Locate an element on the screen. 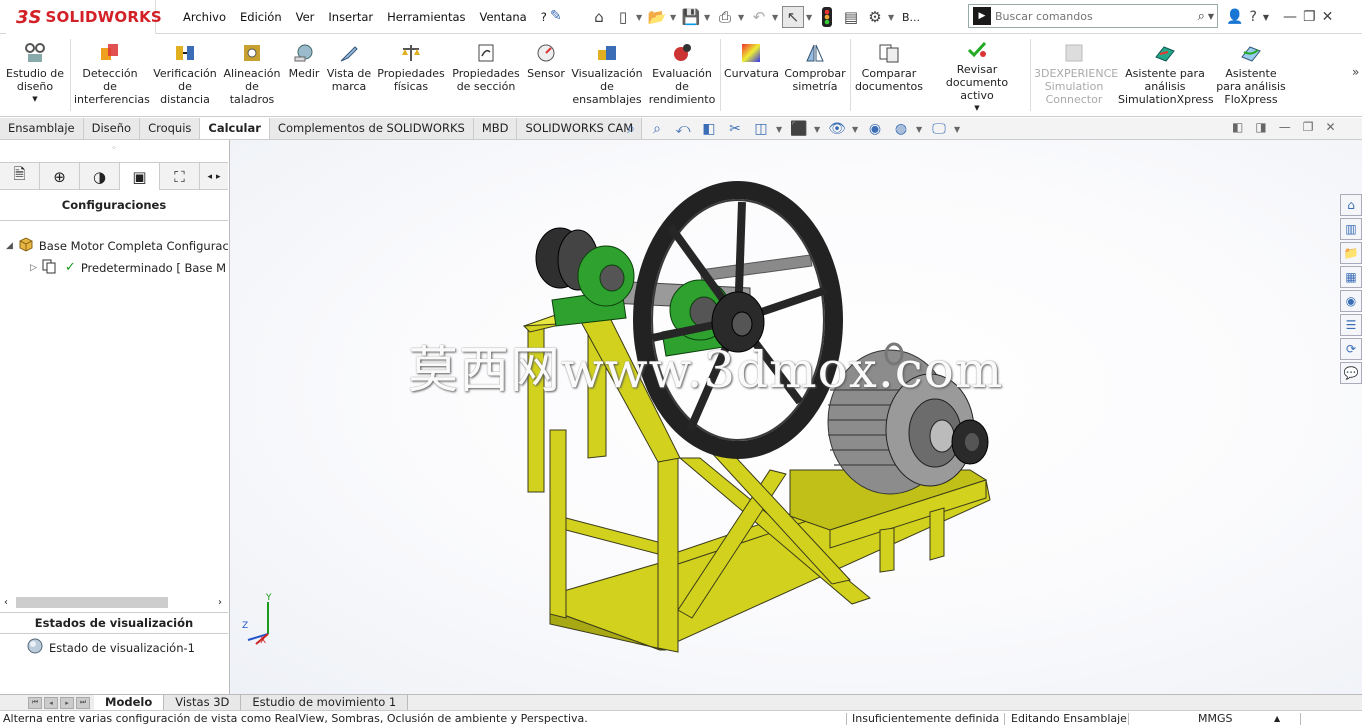 The width and height of the screenshot is (1362, 726). select-dropdown-arrow: ▼ is located at coordinates (810, 17).